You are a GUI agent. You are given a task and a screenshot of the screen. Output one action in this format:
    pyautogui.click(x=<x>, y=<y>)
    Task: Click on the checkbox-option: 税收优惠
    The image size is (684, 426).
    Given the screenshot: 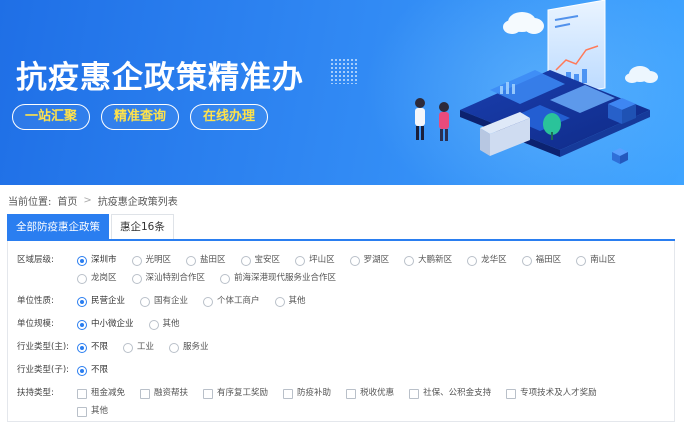 What is the action you would take?
    pyautogui.click(x=370, y=393)
    